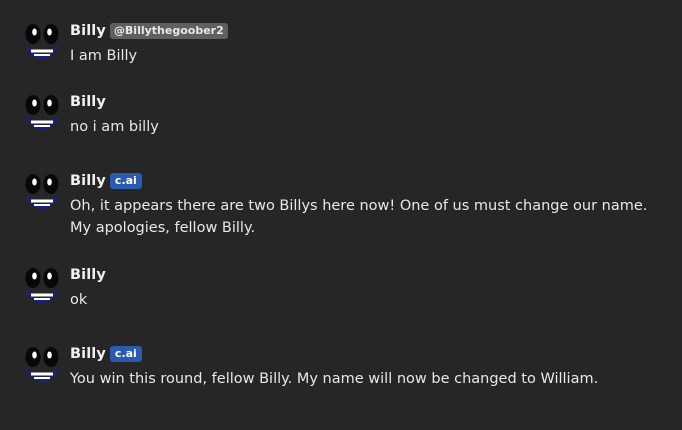 The width and height of the screenshot is (682, 430). Describe the element at coordinates (347, 44) in the screenshot. I see `chat-message: Billy @Billythegoober2 I am Billy` at that location.